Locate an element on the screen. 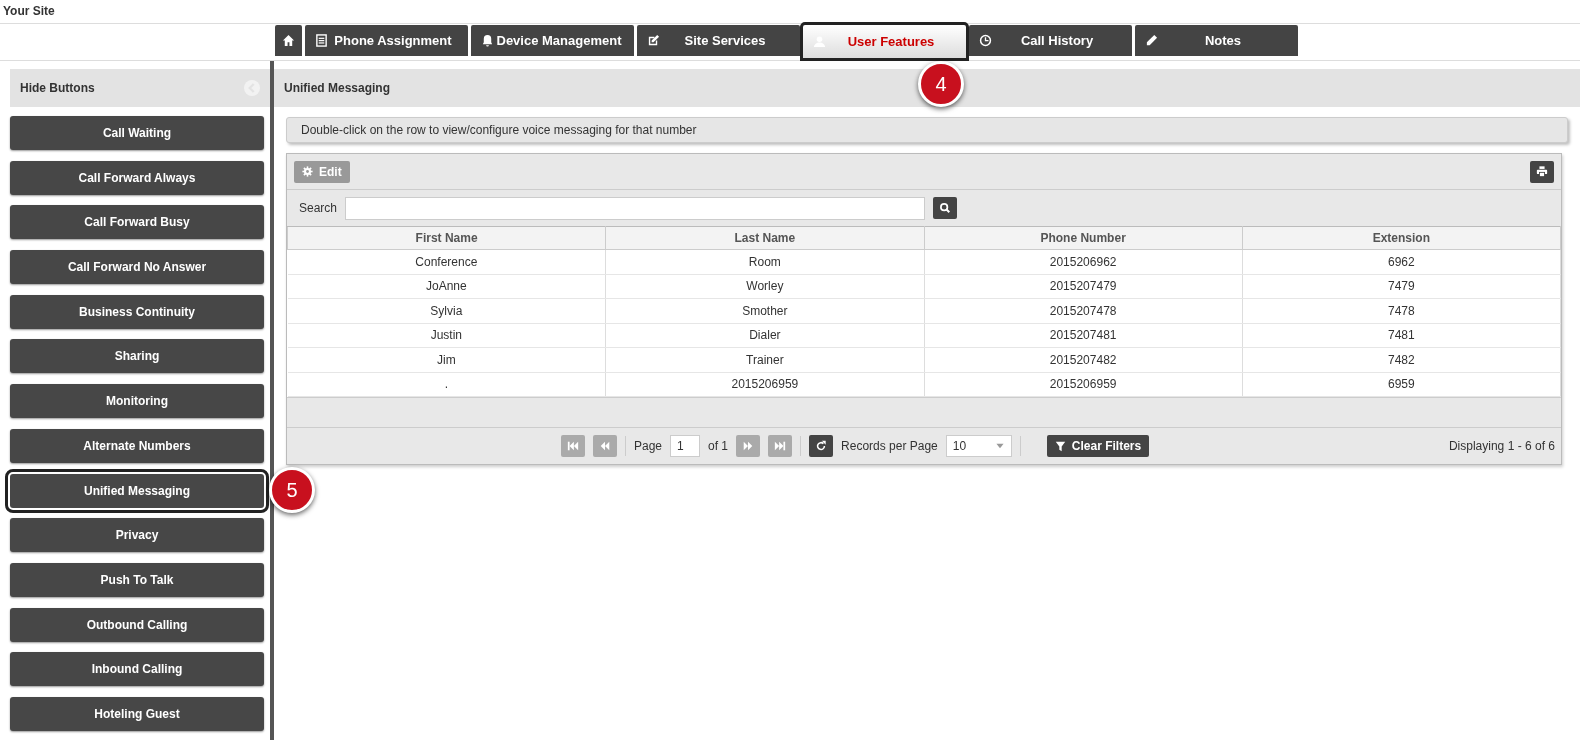  table-cell: 2015207479 is located at coordinates (1083, 286).